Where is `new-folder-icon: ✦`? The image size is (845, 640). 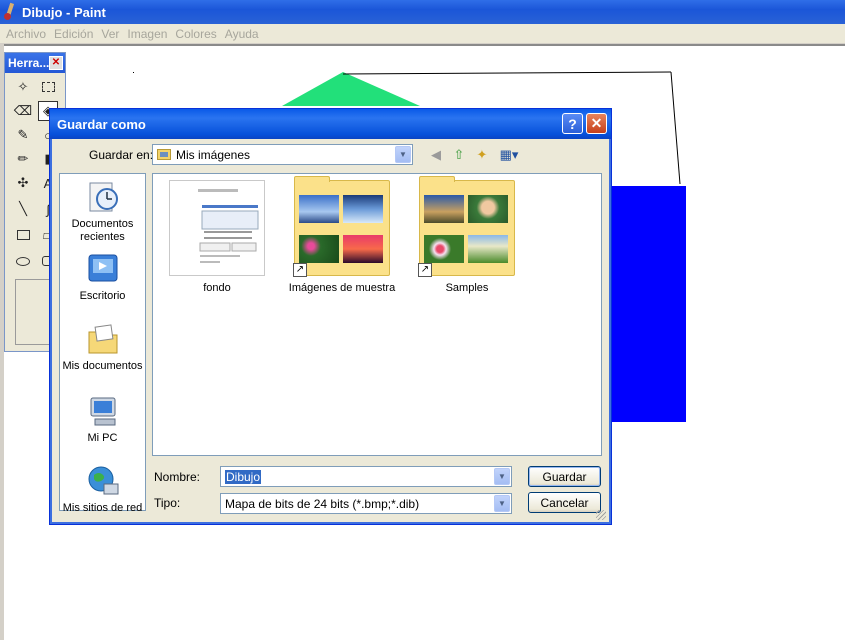
new-folder-icon: ✦ is located at coordinates (482, 155).